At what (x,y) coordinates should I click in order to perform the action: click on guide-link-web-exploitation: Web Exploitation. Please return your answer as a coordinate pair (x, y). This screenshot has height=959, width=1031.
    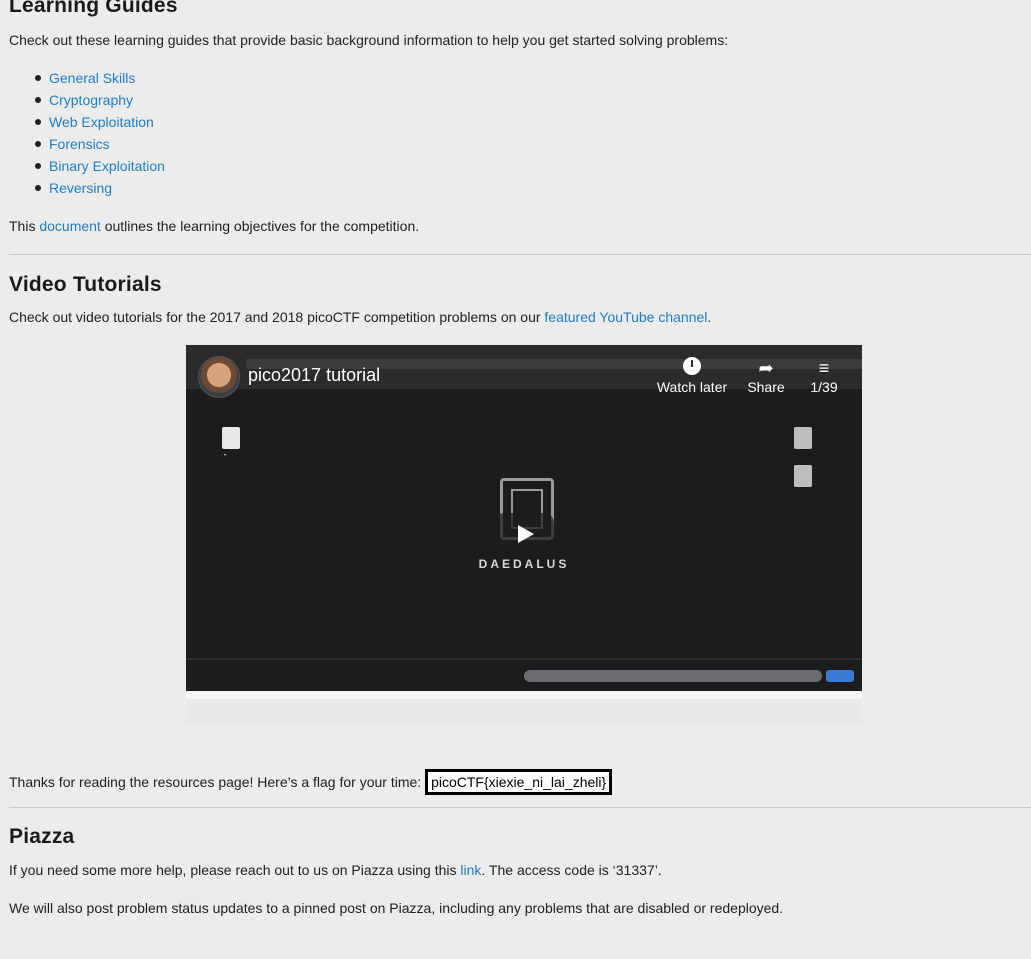
    Looking at the image, I should click on (101, 122).